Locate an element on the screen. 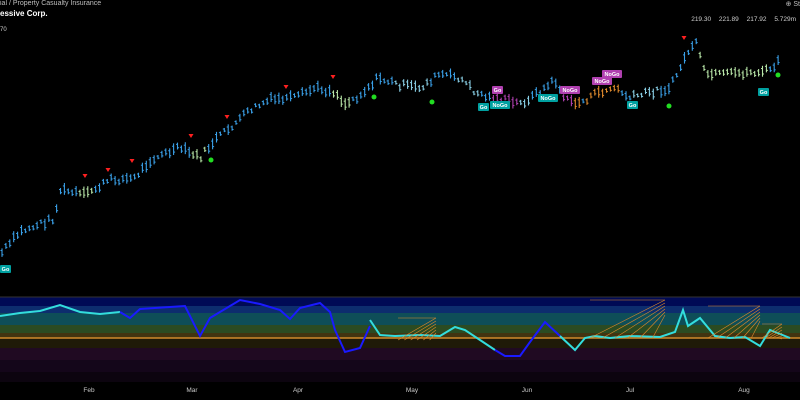  month-tick-label: Mar is located at coordinates (192, 390).